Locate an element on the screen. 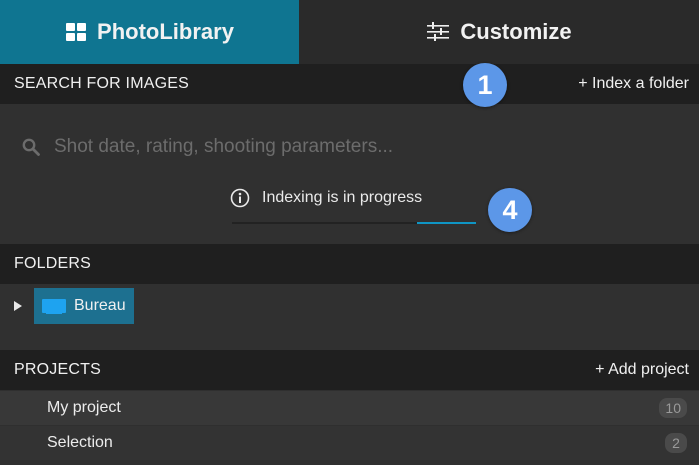 The image size is (699, 465). info-icon is located at coordinates (240, 198).